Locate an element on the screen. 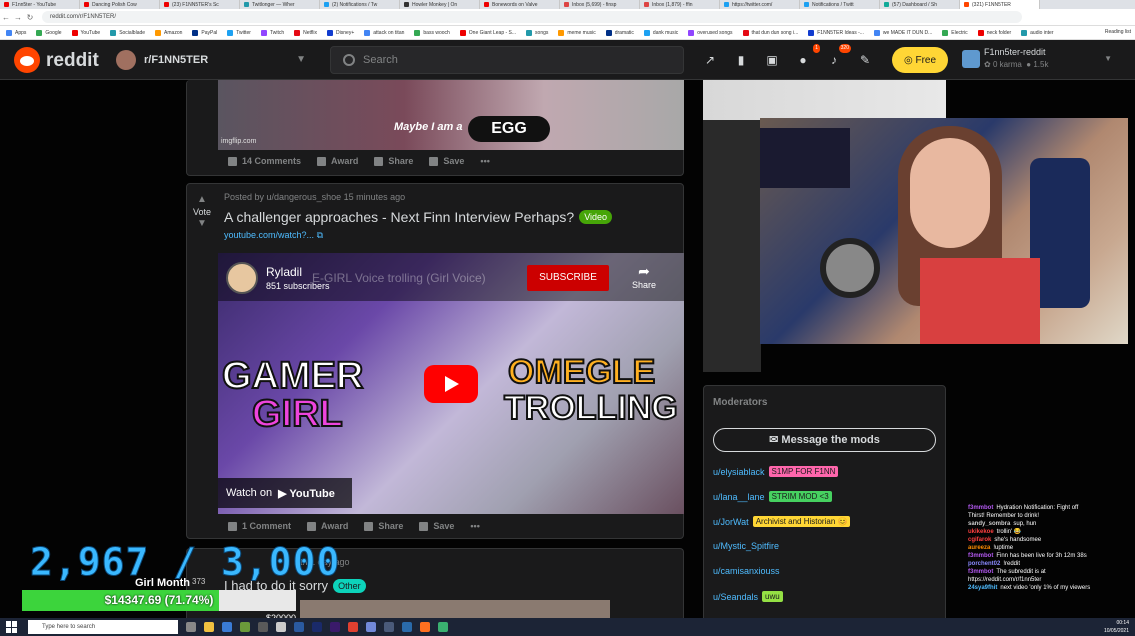 The width and height of the screenshot is (1135, 636). upvote-icon: ▲ is located at coordinates (202, 200).